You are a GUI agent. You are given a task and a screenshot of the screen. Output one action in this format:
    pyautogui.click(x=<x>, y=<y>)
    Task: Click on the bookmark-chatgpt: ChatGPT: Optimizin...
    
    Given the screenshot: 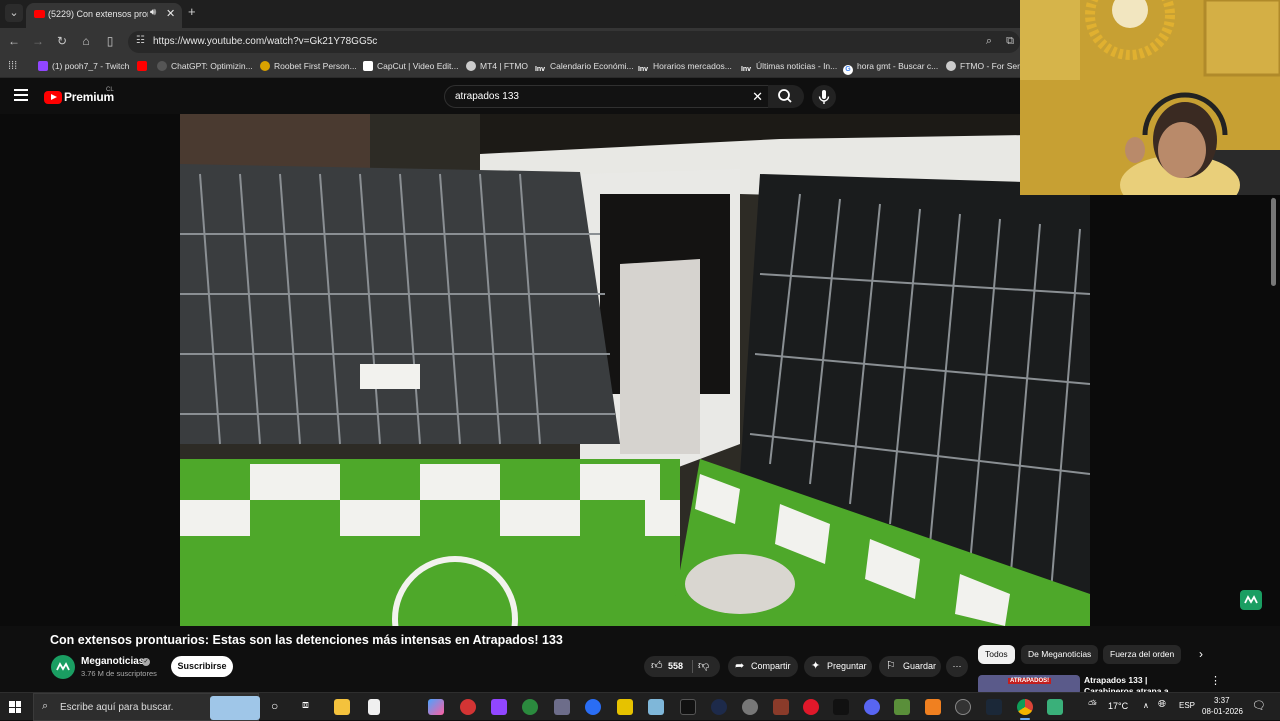 What is the action you would take?
    pyautogui.click(x=205, y=66)
    